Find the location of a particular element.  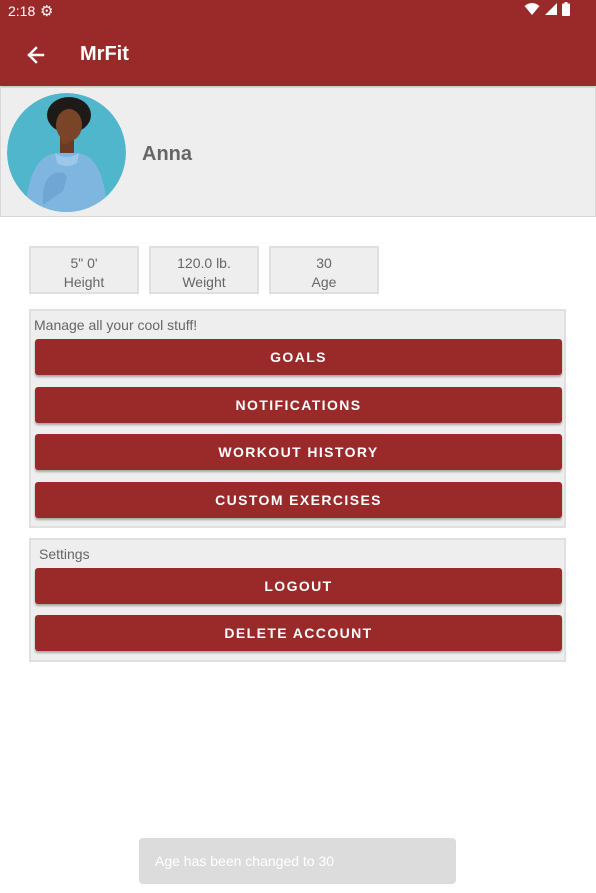

system-icons is located at coordinates (547, 9).